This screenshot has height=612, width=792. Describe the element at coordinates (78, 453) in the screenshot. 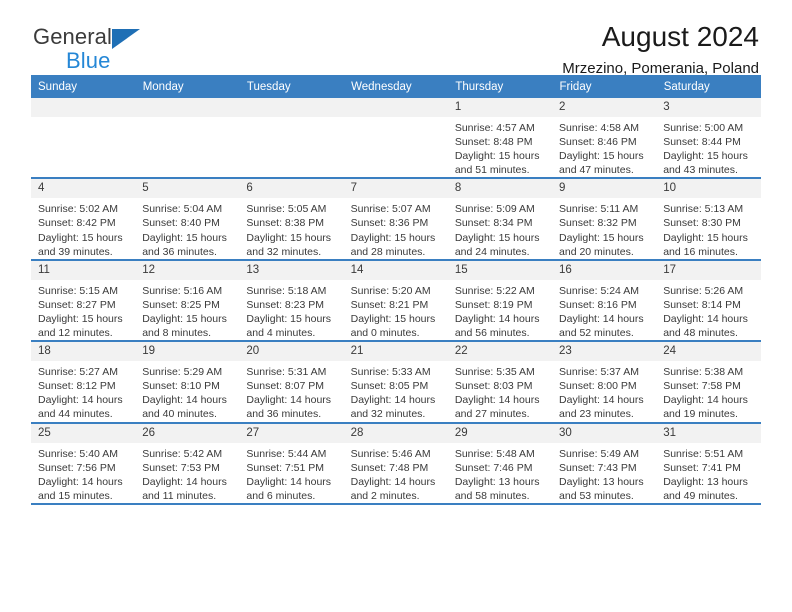

I see `sunrise-time: Sunrise: 5:40 AM` at that location.